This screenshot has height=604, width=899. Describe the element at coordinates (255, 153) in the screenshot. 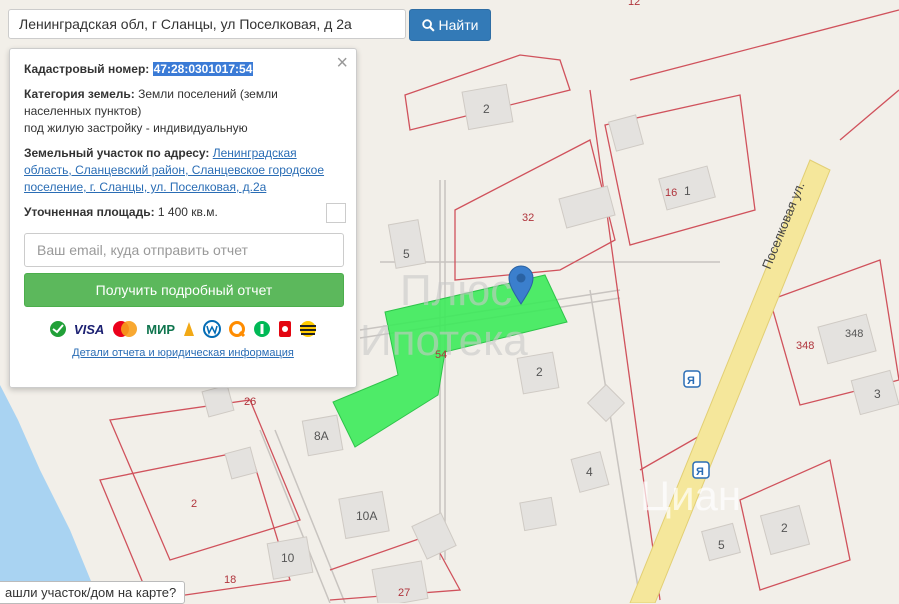

I see `address-link: Ленинградская` at that location.